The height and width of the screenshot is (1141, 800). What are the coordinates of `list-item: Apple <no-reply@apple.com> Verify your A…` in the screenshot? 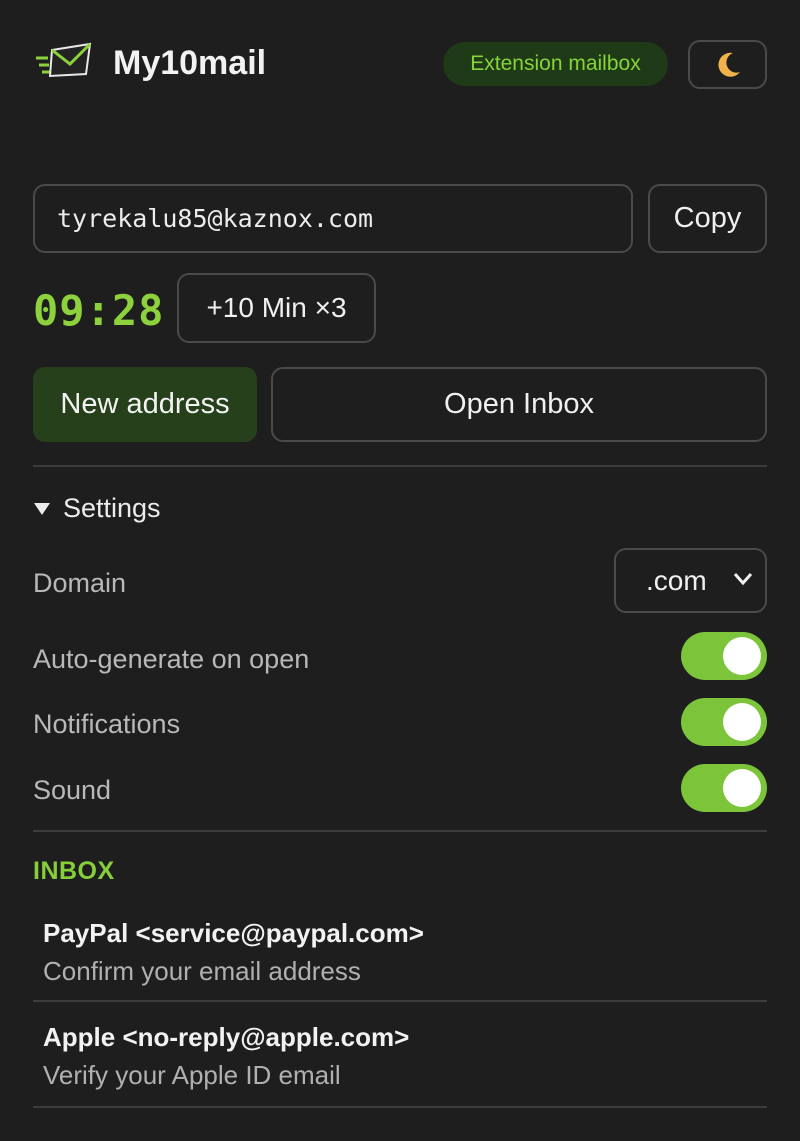 It's located at (400, 1058).